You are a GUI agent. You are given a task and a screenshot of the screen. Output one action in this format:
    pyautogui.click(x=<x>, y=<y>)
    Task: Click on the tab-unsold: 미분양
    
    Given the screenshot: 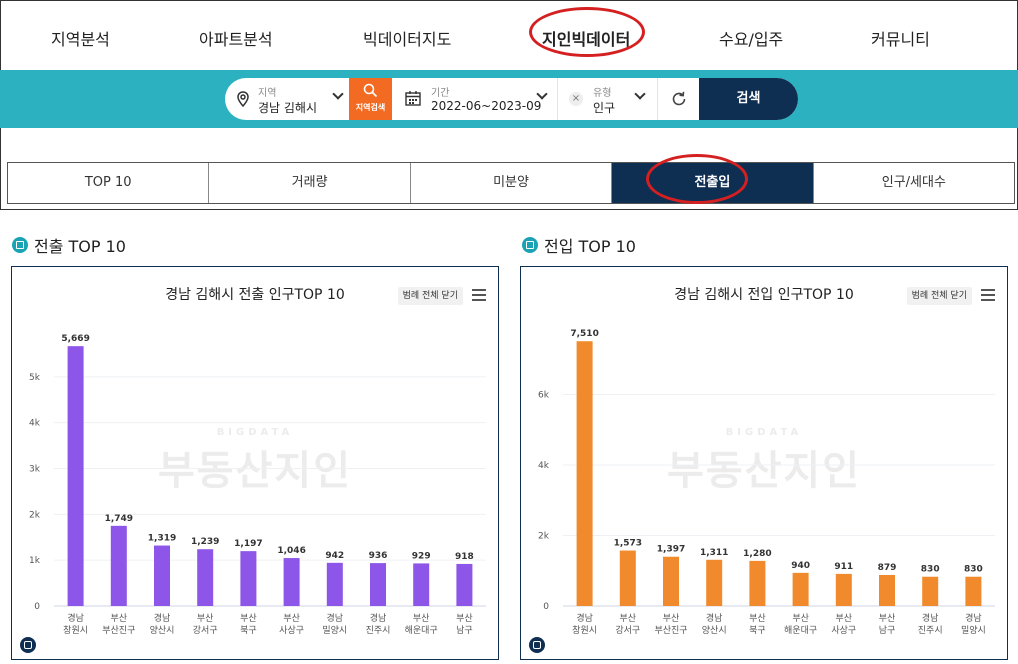 What is the action you would take?
    pyautogui.click(x=511, y=183)
    